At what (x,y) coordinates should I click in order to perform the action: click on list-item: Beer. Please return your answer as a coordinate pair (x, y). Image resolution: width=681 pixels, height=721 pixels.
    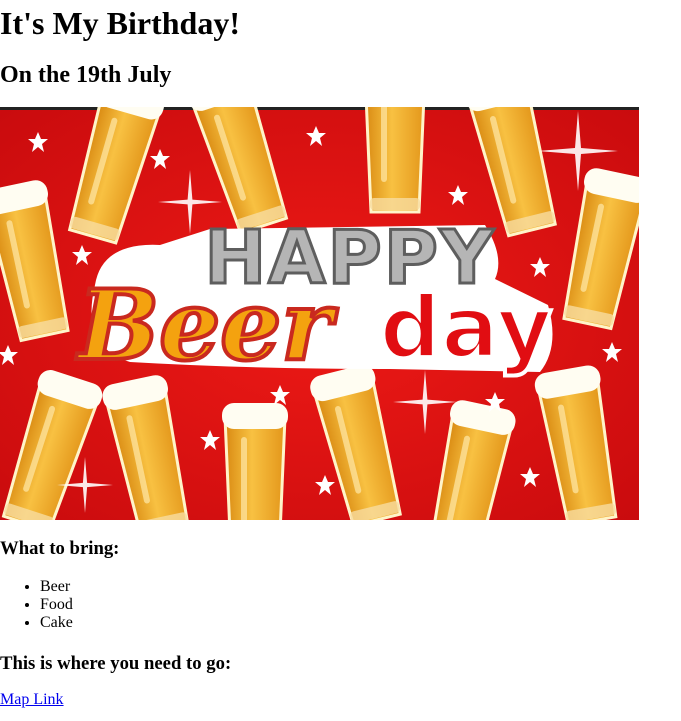
    Looking at the image, I should click on (56, 587).